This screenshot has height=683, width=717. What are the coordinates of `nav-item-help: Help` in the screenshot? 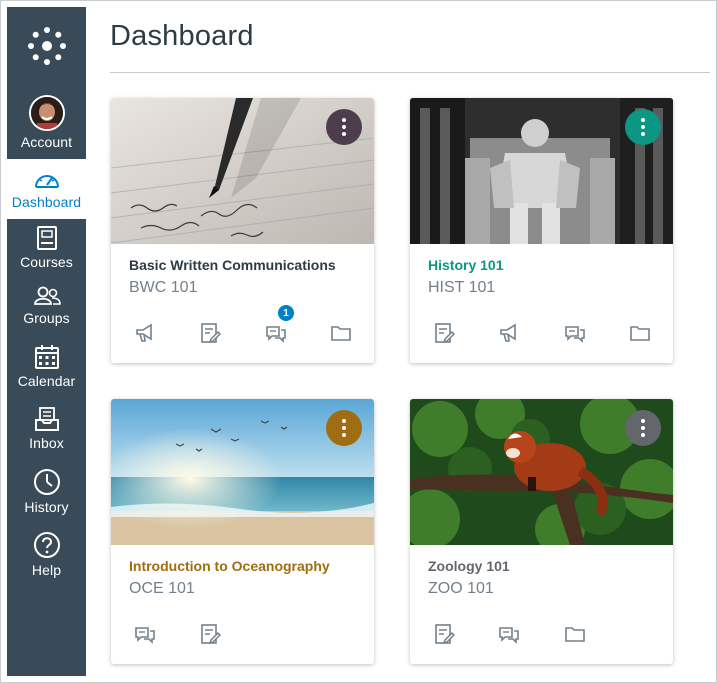 It's located at (46, 557).